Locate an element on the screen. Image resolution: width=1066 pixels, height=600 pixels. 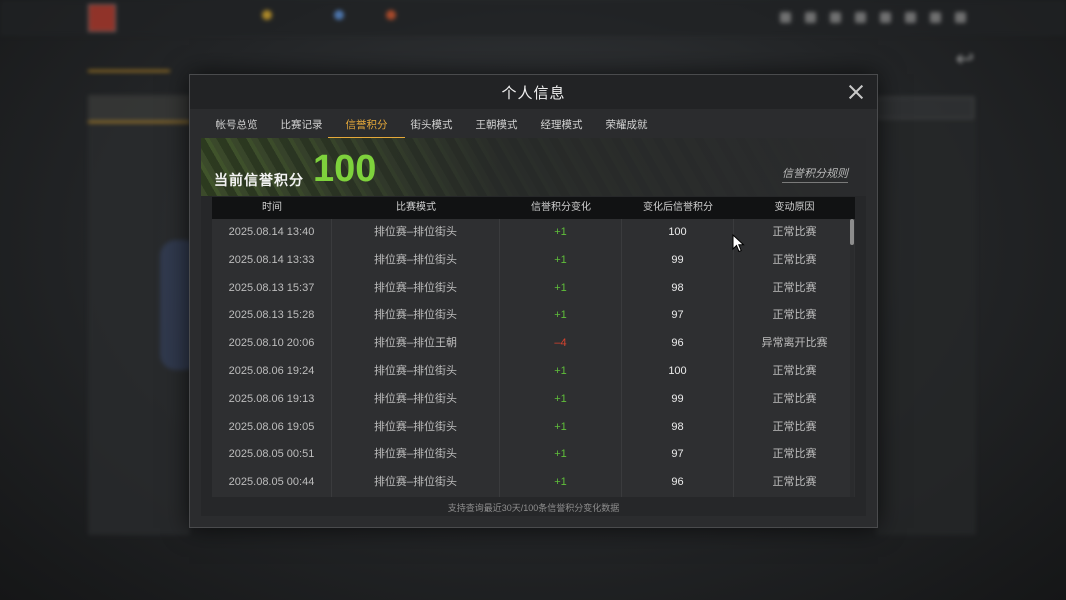
cell-time: 2025.08.06 19:24 is located at coordinates (272, 371).